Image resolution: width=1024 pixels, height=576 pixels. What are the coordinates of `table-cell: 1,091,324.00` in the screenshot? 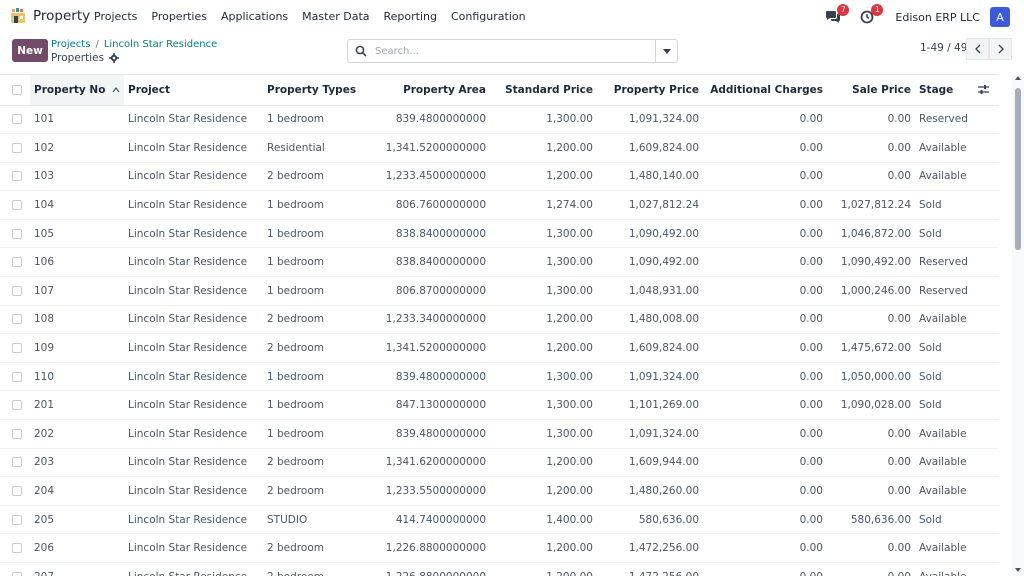 It's located at (650, 434).